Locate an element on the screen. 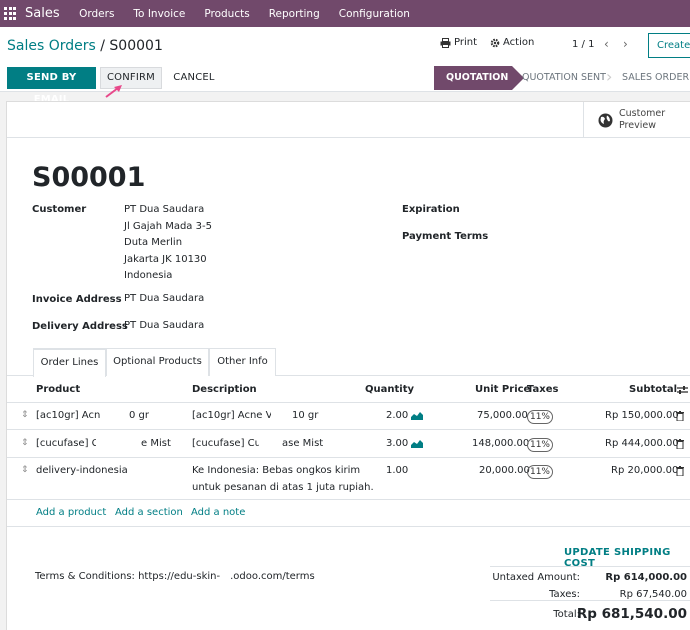  status-chevron-icon: › is located at coordinates (609, 76).